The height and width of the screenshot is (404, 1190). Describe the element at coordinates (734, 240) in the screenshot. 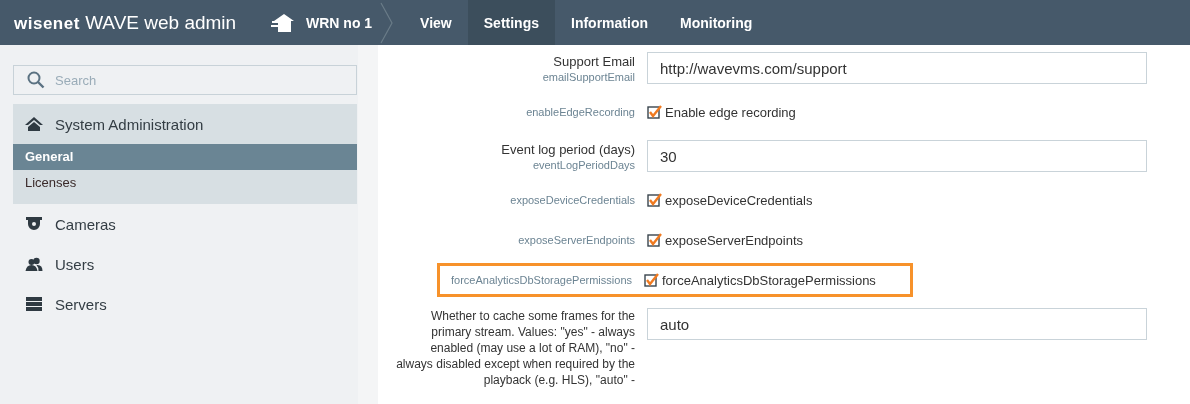

I see `checkbox-label: exposeServerEndpoints` at that location.